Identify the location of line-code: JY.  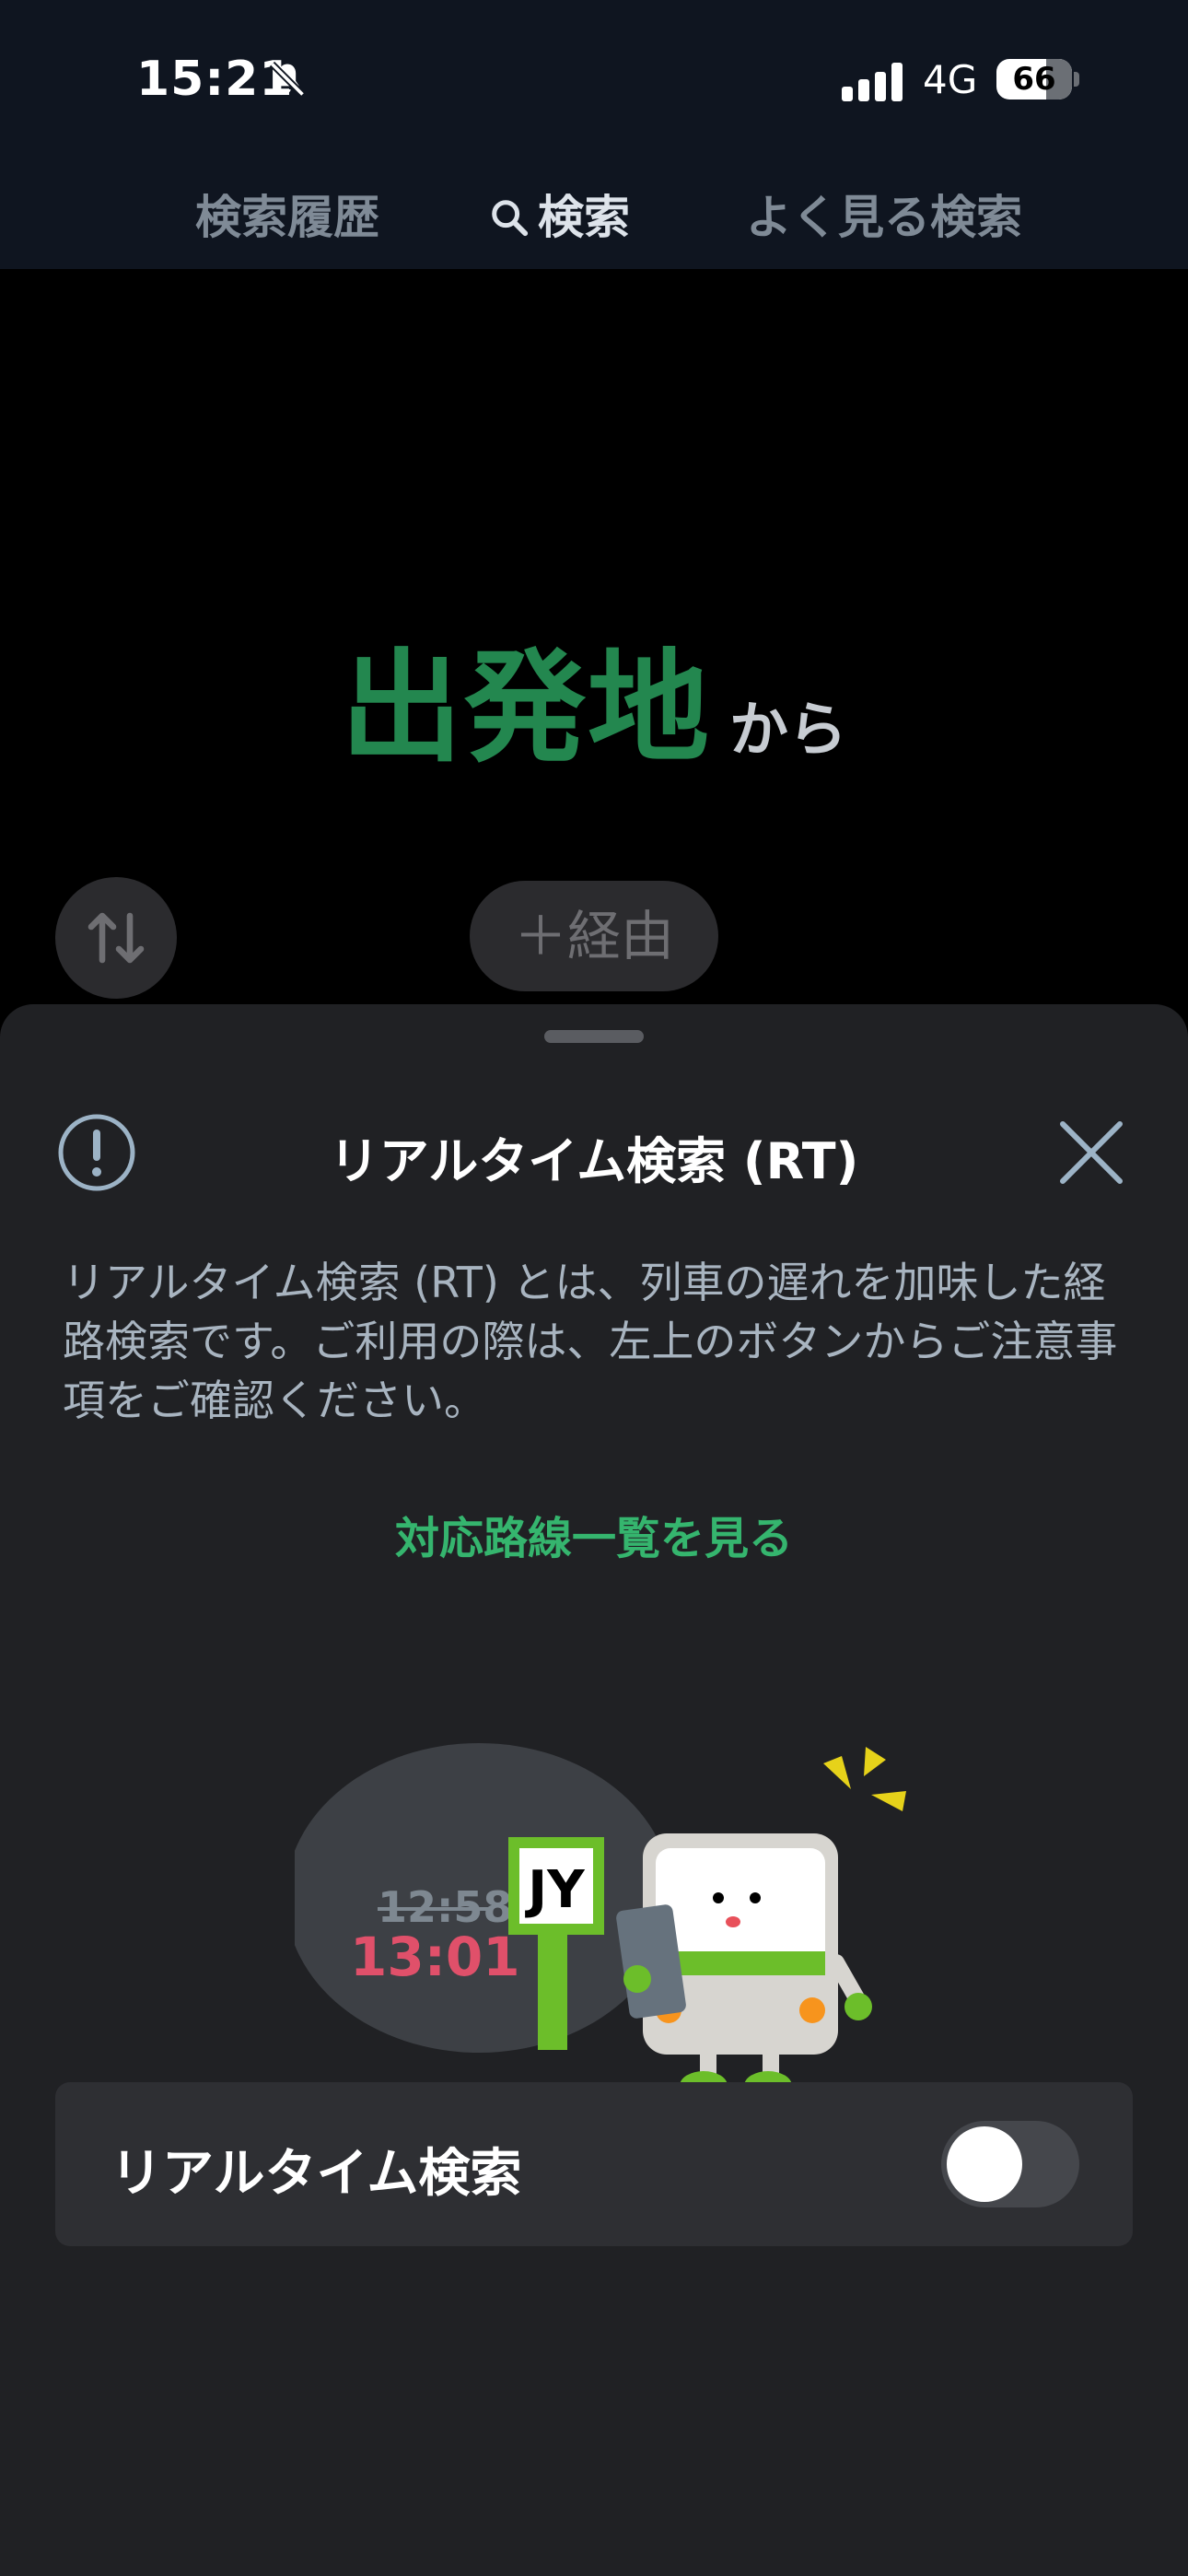
(555, 1890).